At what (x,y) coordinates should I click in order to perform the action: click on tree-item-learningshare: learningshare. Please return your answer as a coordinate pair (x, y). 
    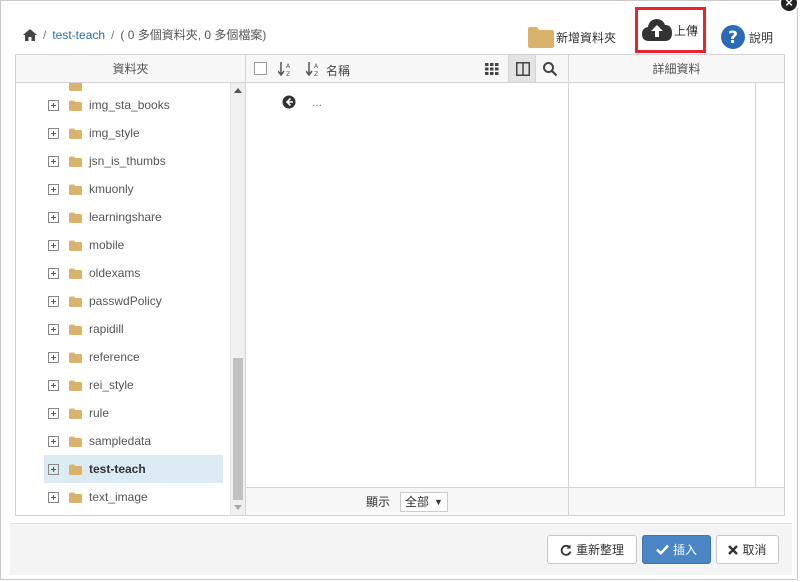
    Looking at the image, I should click on (123, 217).